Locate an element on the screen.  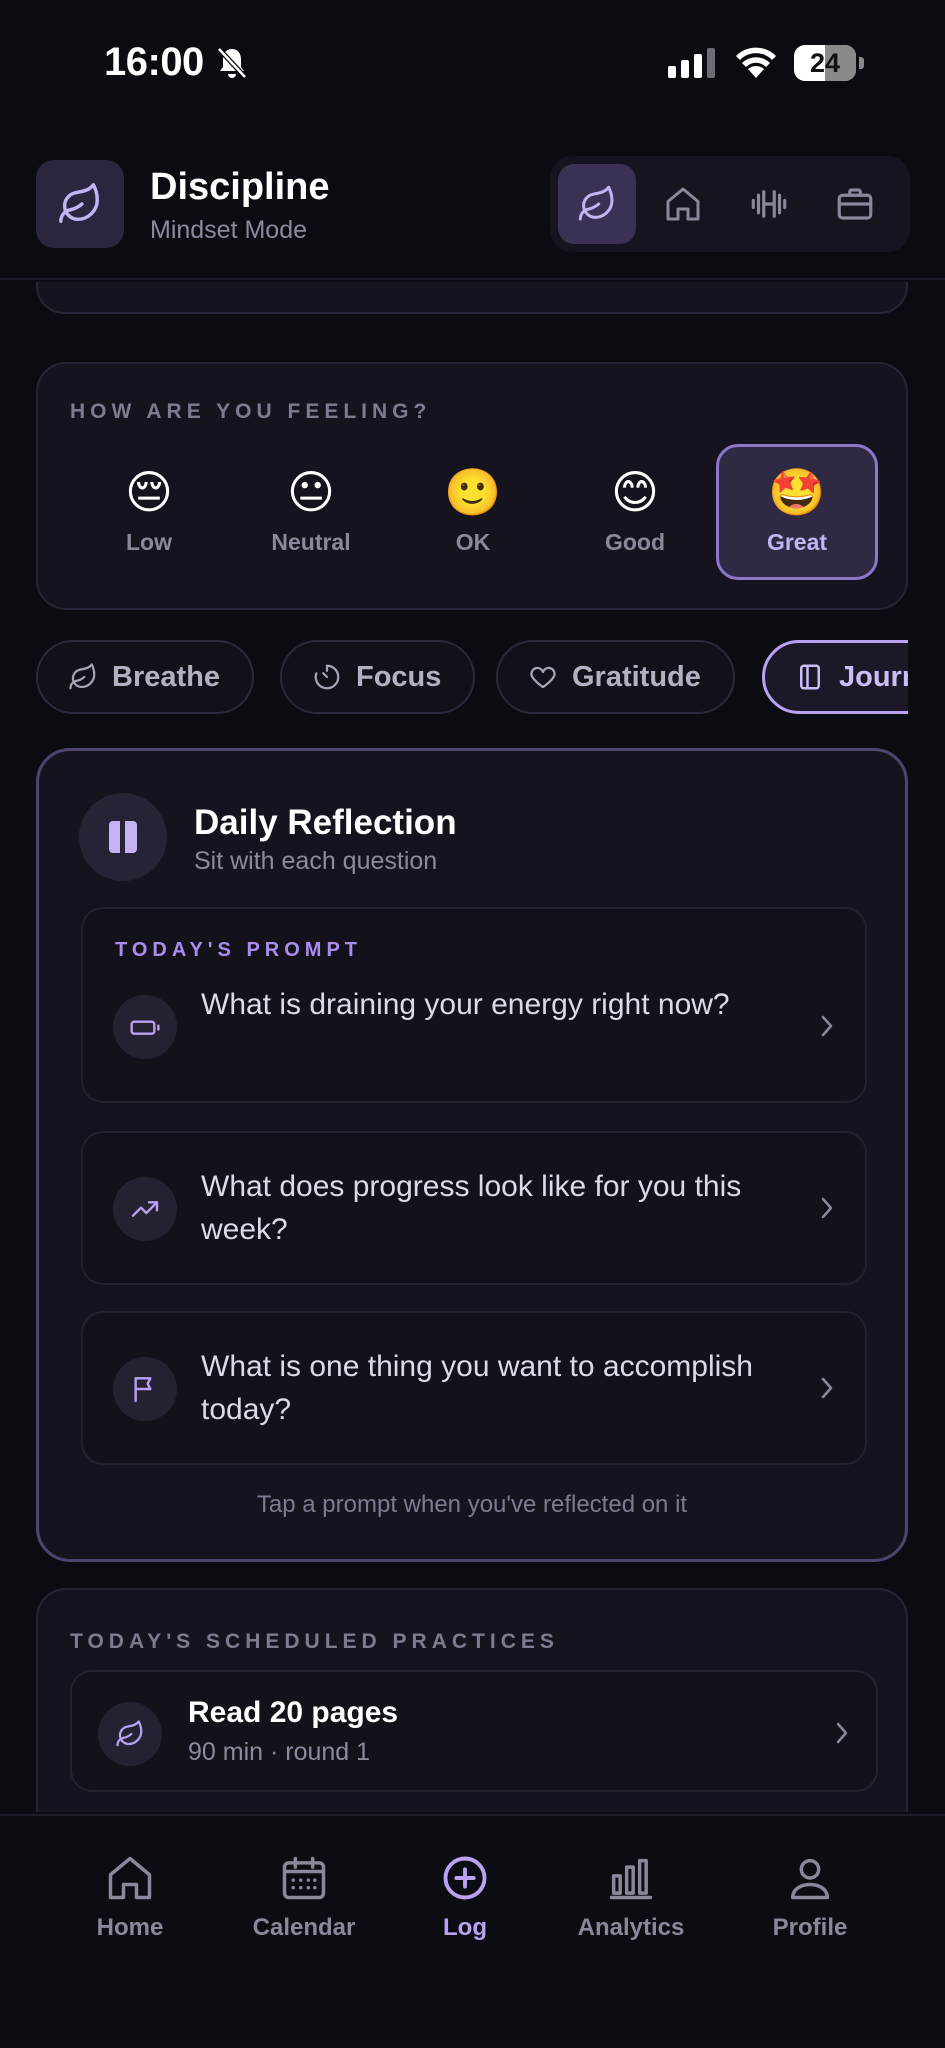
mood-option-great: 🤩 Great is located at coordinates (797, 512).